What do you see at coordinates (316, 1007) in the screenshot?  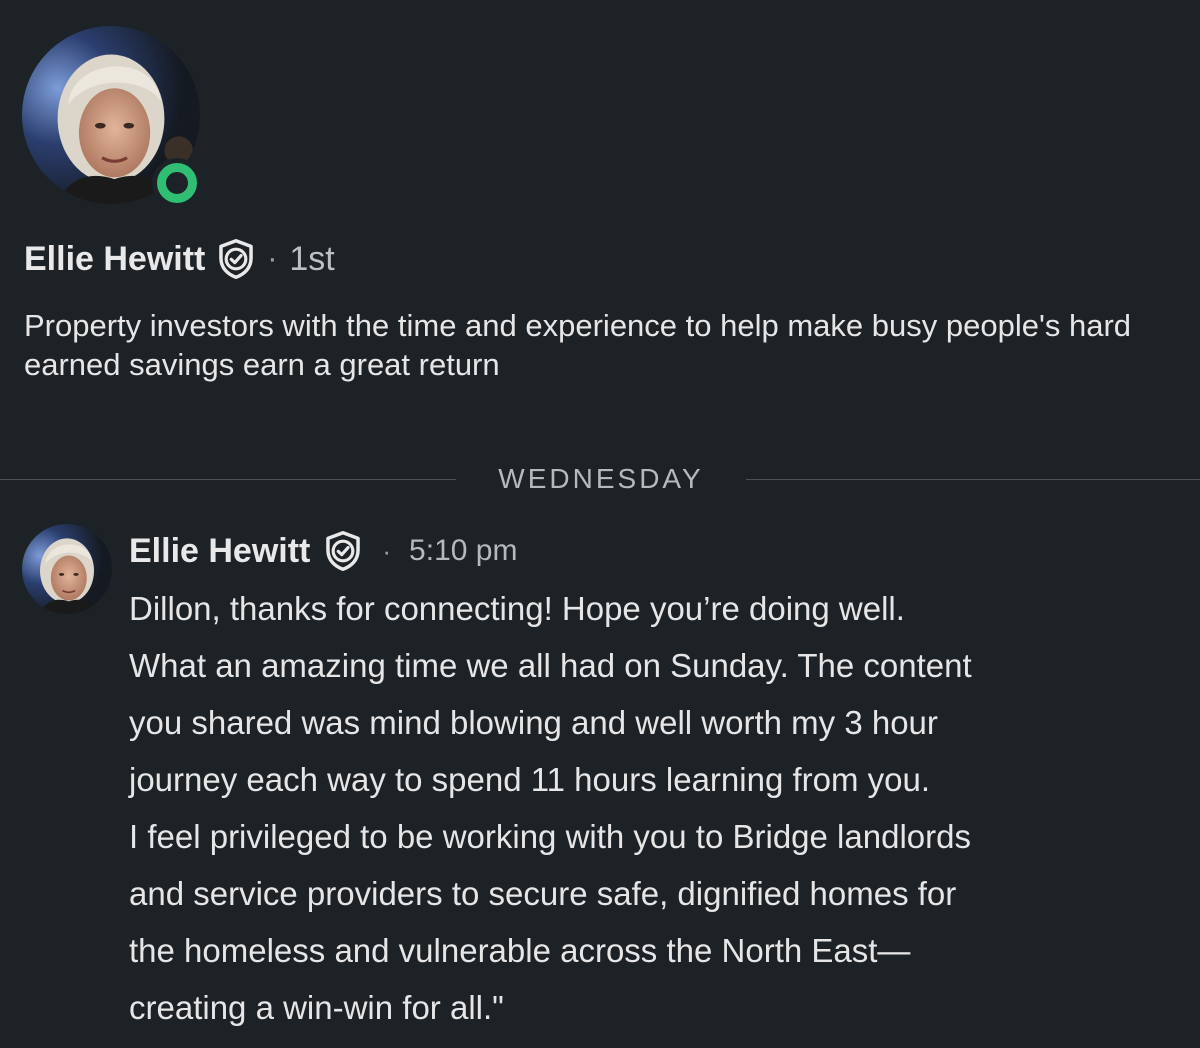 I see `message-line: creating a win-win for all."` at bounding box center [316, 1007].